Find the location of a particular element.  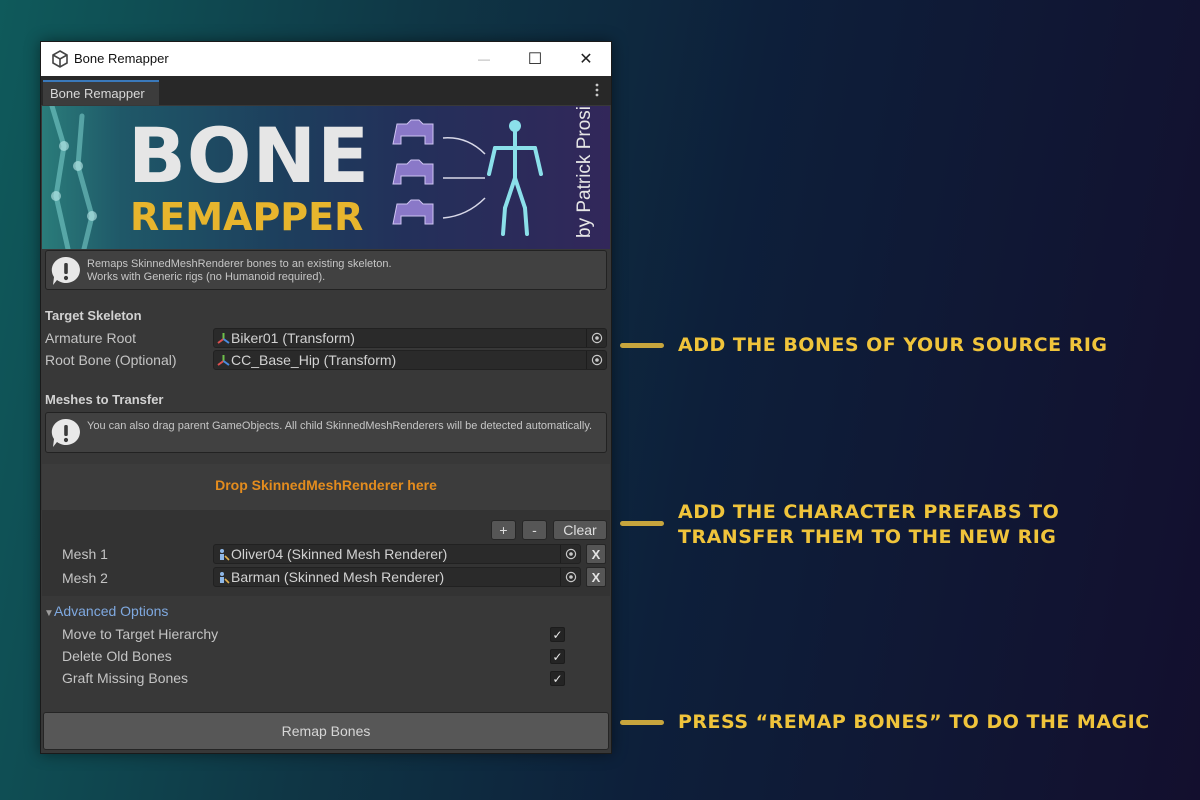

callout-prefabs-line-2: TRANSFER THEM TO THE NEW RIG is located at coordinates (867, 537).